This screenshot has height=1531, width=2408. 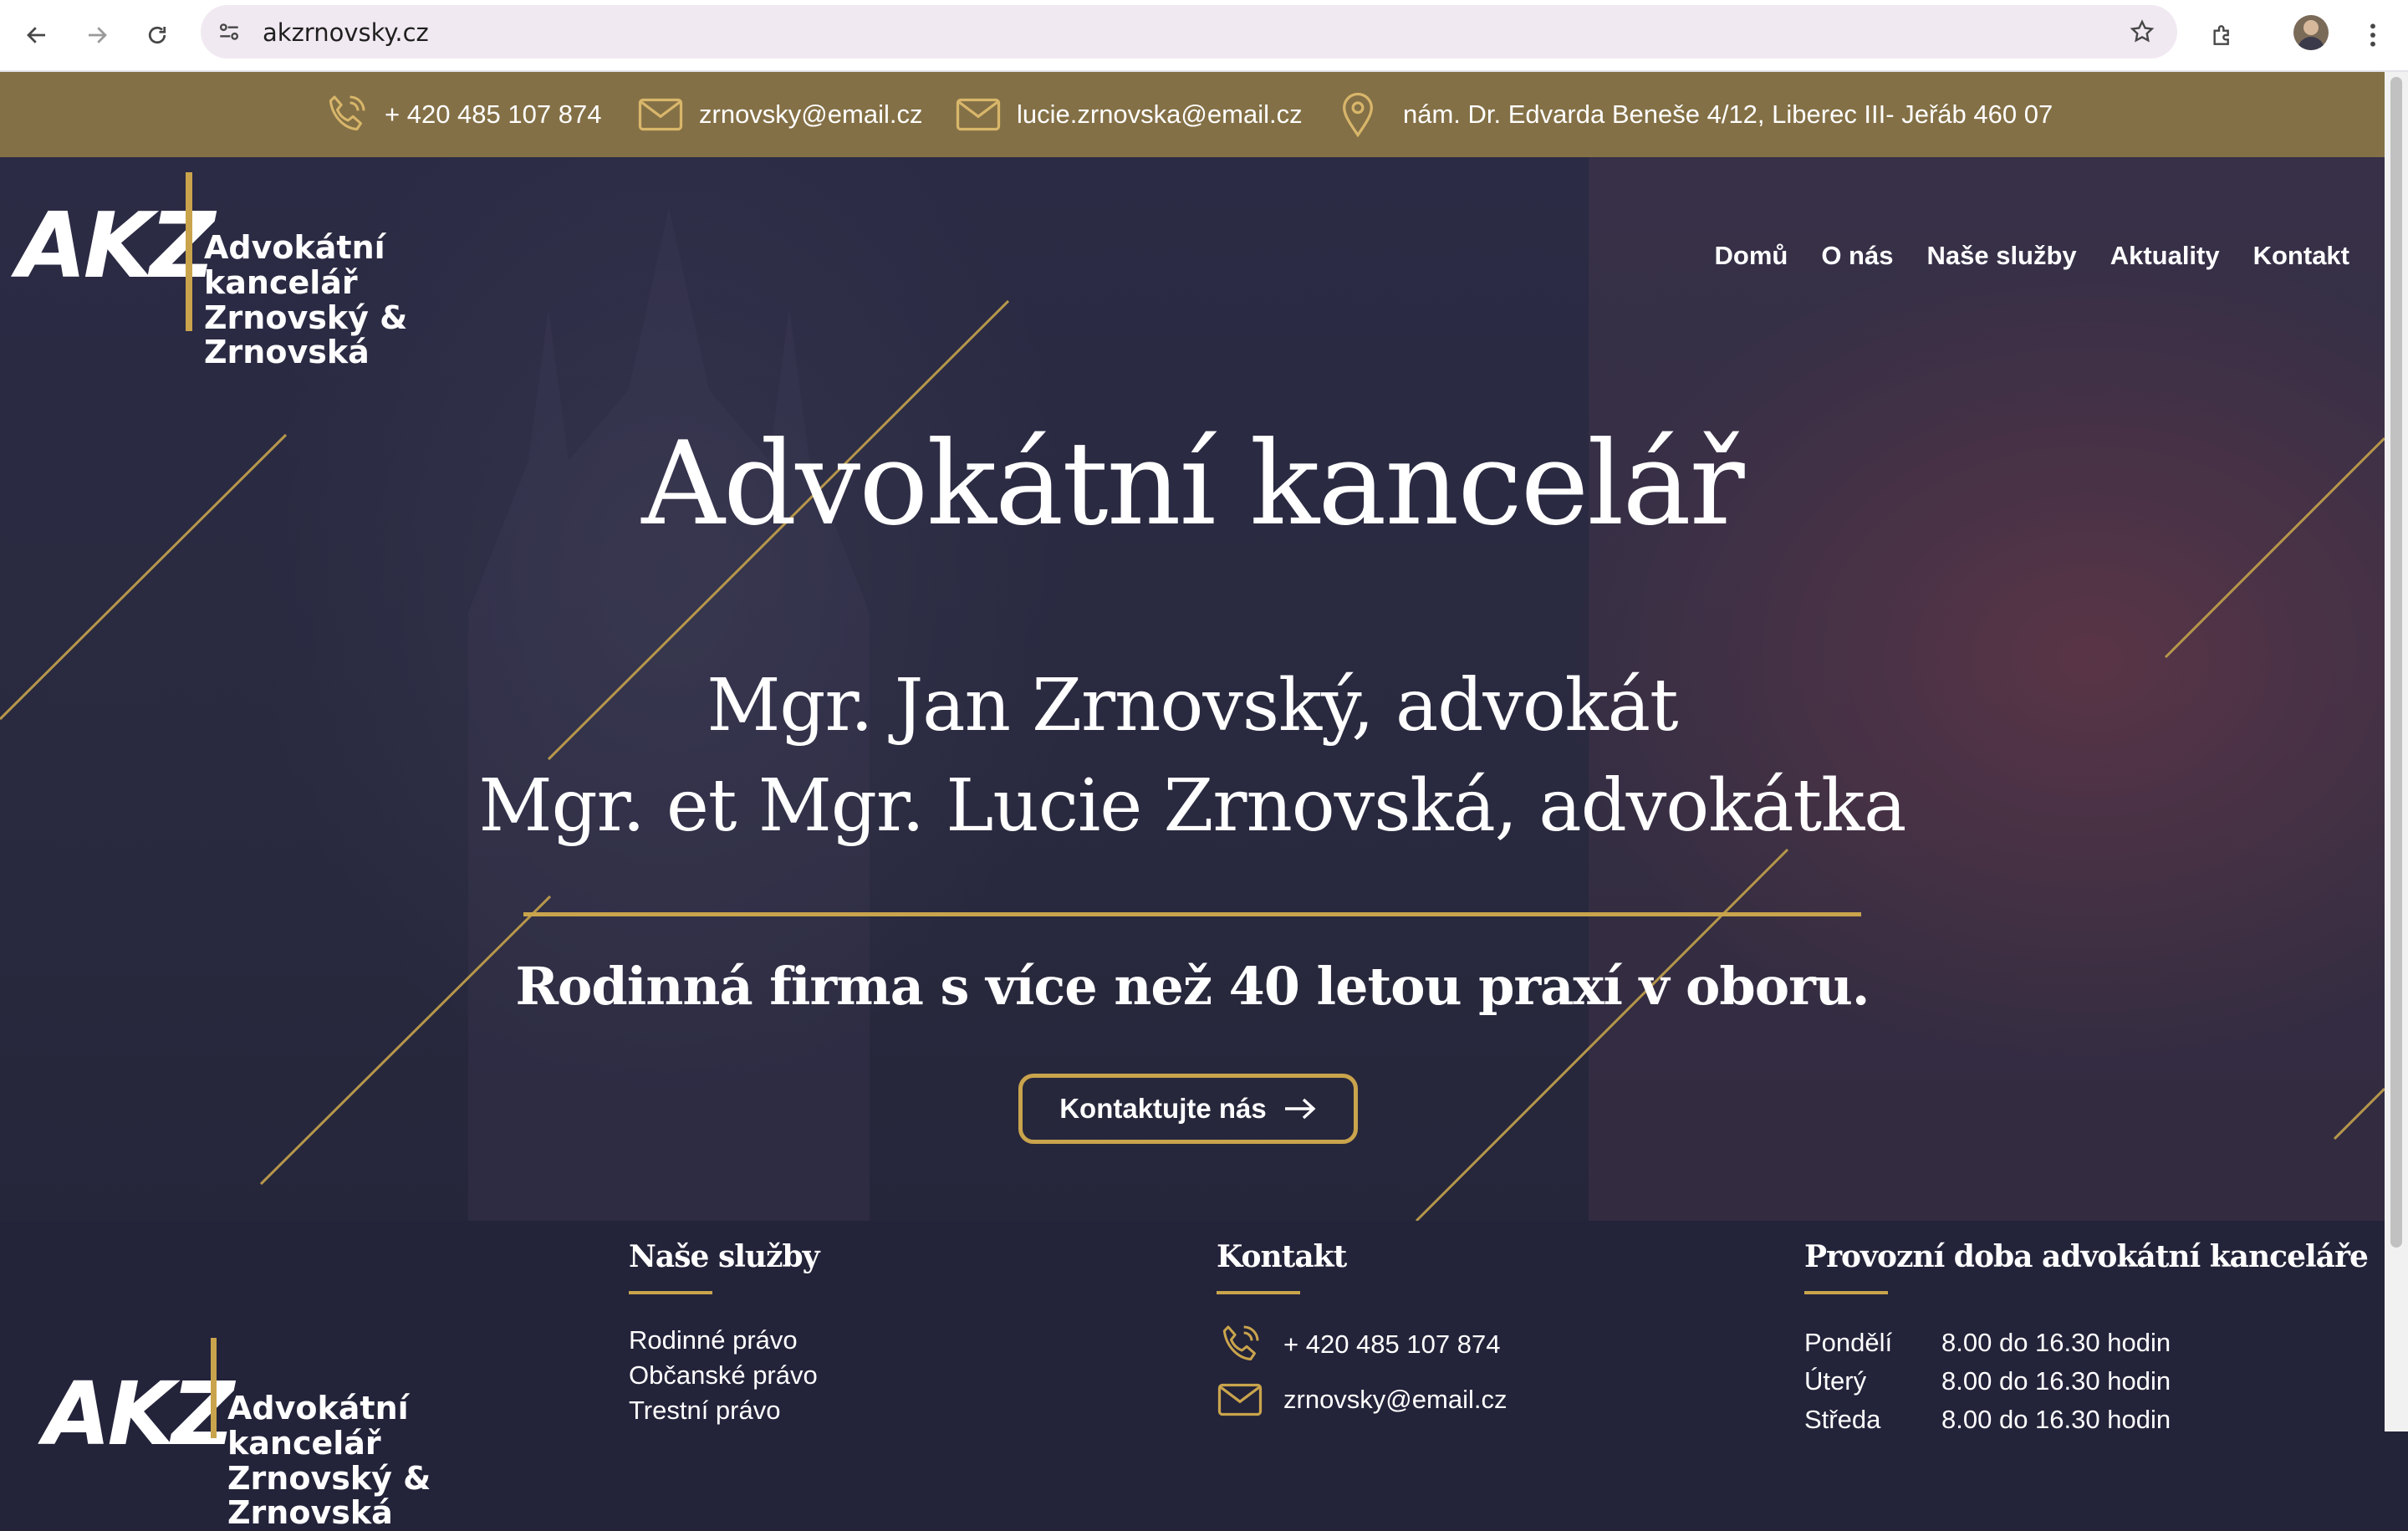 What do you see at coordinates (2001, 256) in the screenshot?
I see `nav-item-services: Naše služby` at bounding box center [2001, 256].